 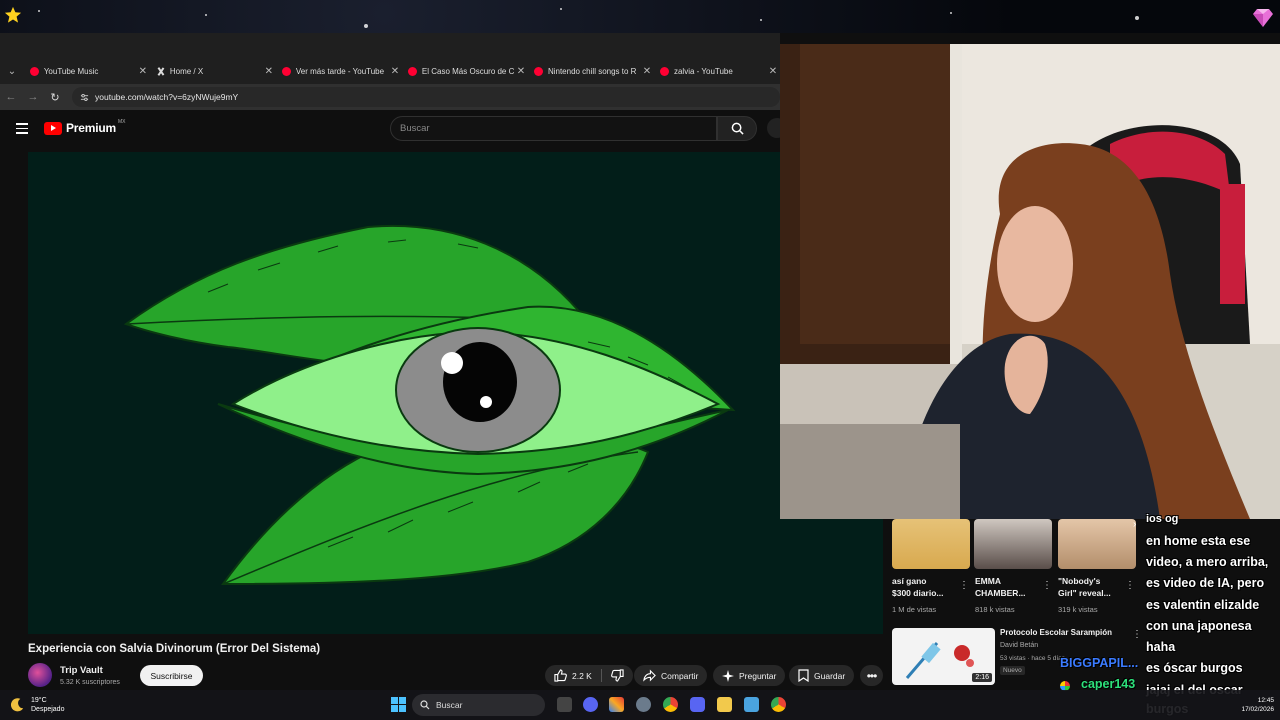 I want to click on recommended-video-title: Protocolo Escolar Sarampión, so click(x=1056, y=632).